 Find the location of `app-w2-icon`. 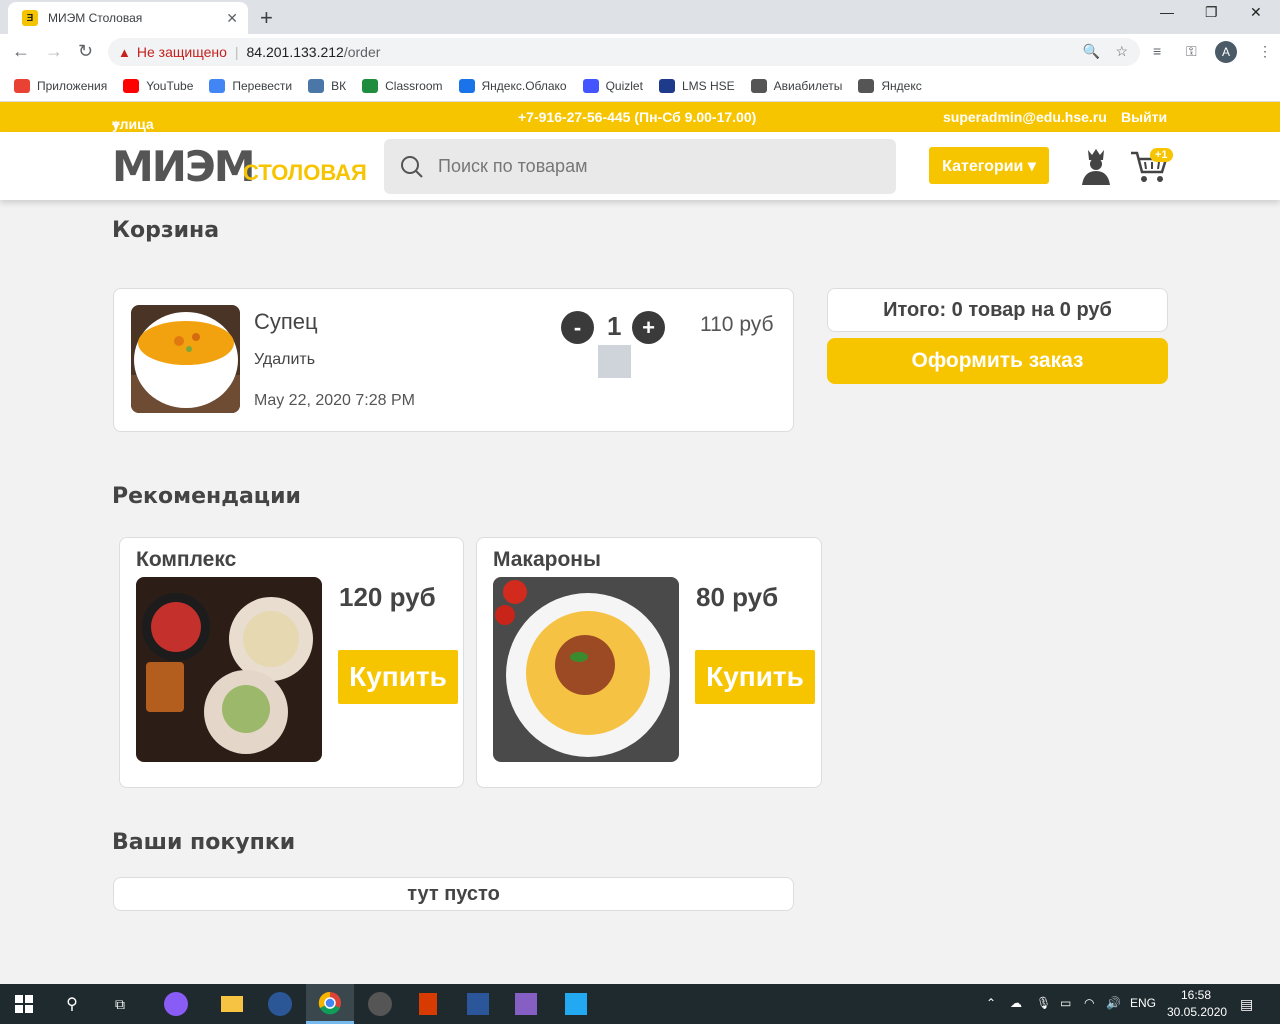

app-w2-icon is located at coordinates (380, 1004).